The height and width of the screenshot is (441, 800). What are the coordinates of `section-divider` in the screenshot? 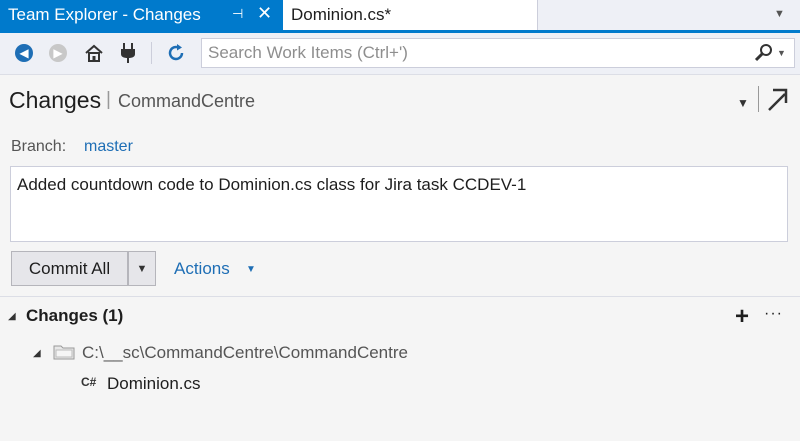 It's located at (400, 296).